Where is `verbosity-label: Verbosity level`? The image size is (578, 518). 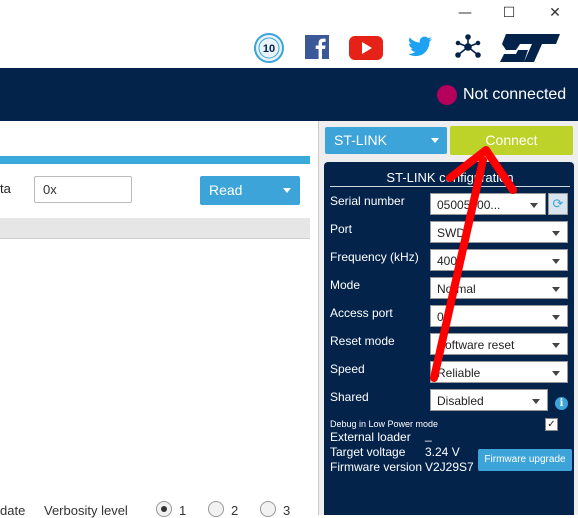 verbosity-label: Verbosity level is located at coordinates (86, 510).